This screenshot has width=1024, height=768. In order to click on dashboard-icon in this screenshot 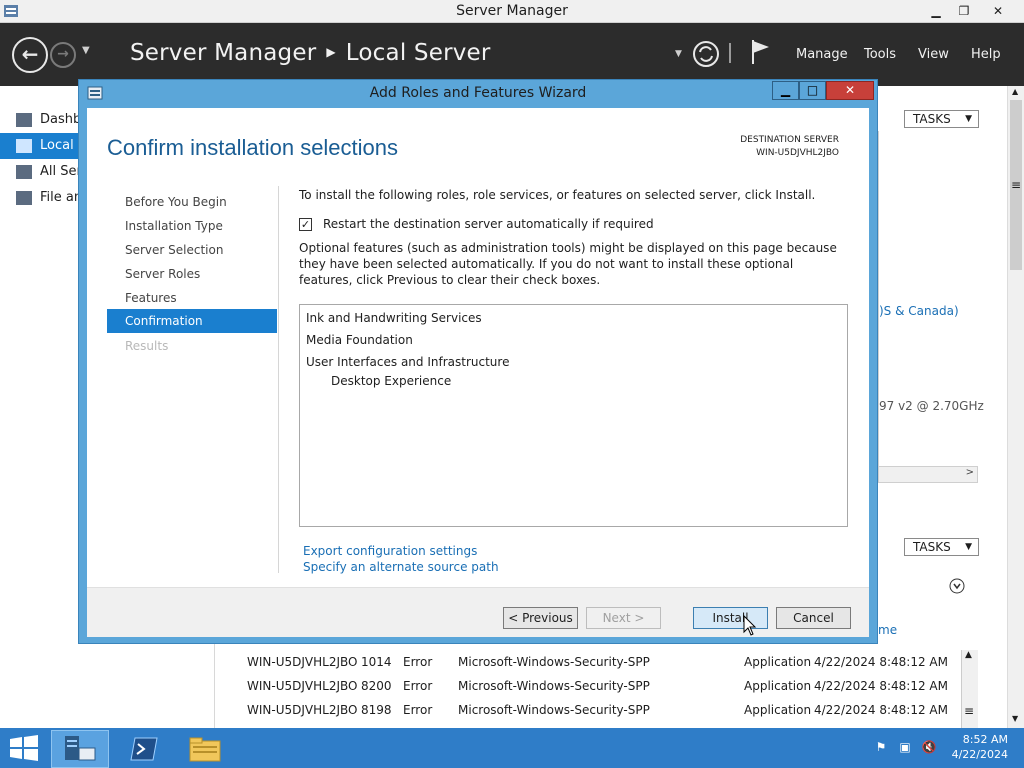, I will do `click(24, 120)`.